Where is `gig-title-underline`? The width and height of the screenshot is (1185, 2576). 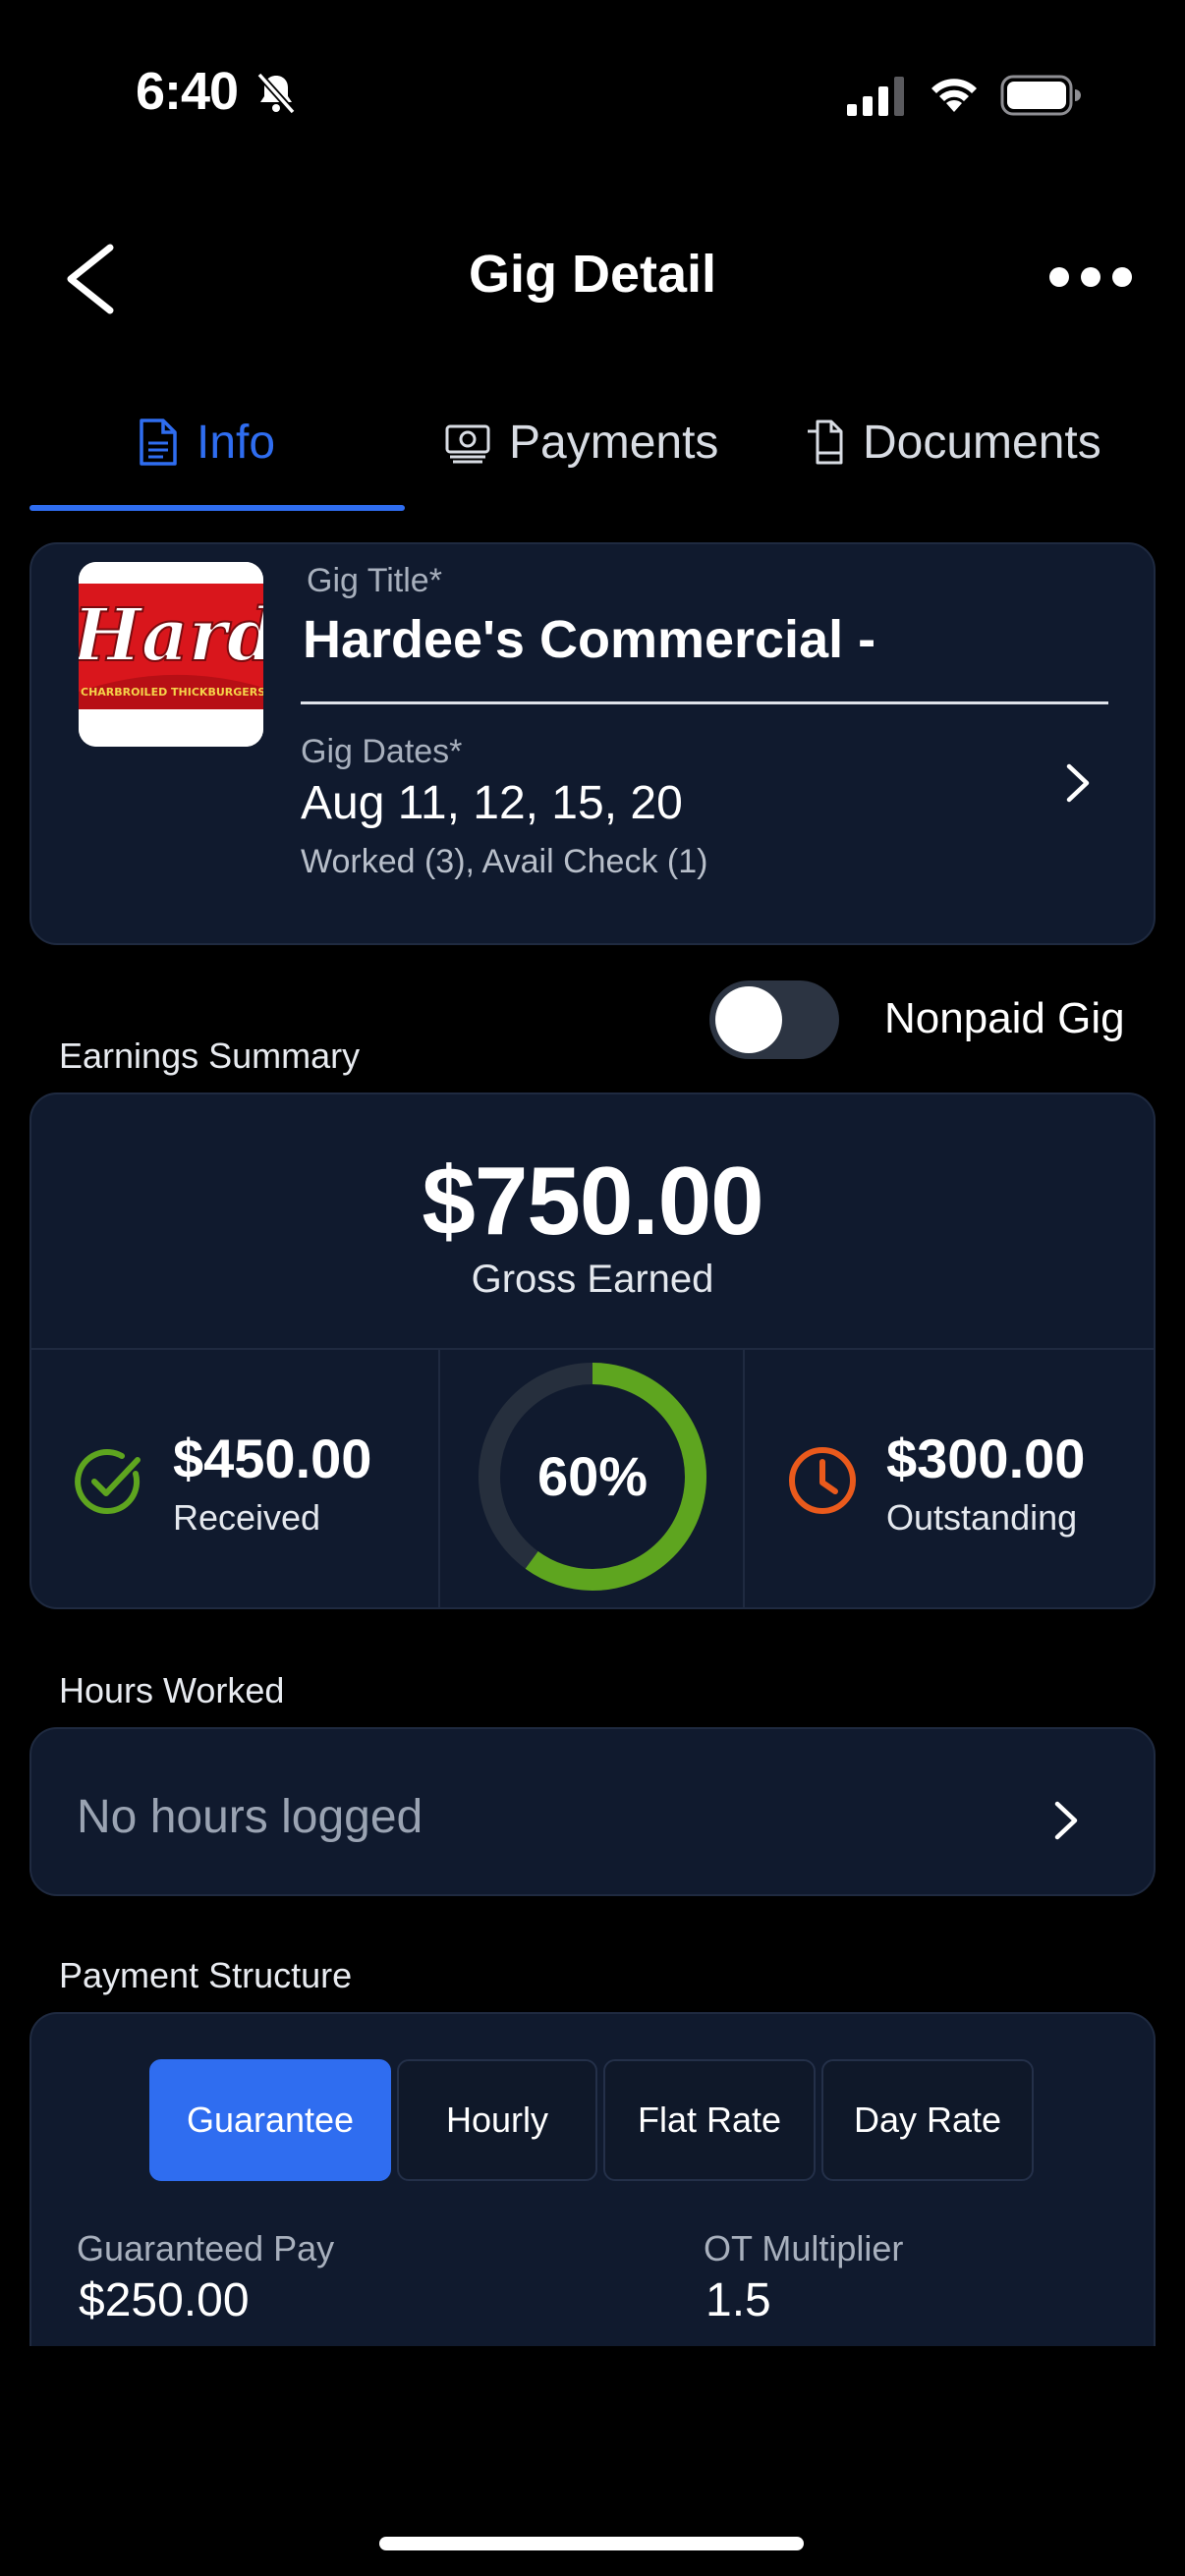 gig-title-underline is located at coordinates (705, 702).